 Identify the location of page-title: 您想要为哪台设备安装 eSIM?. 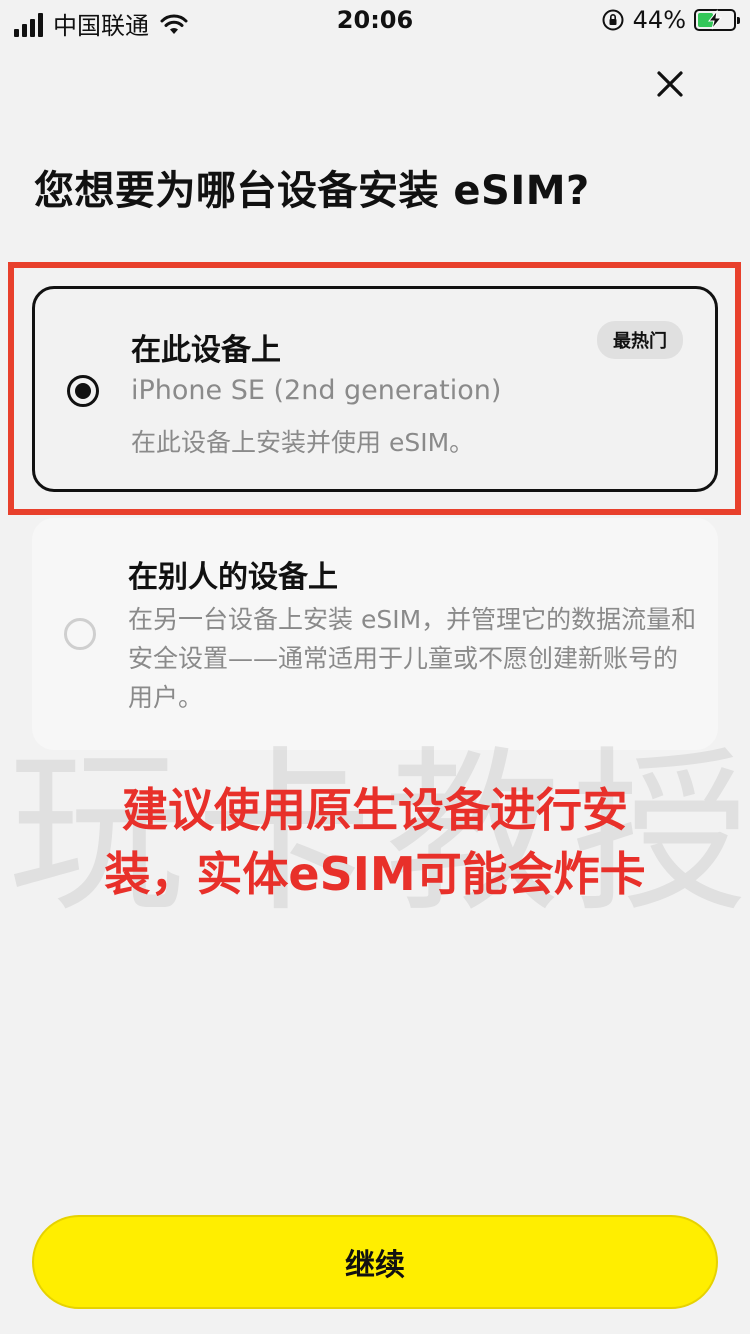
(312, 191).